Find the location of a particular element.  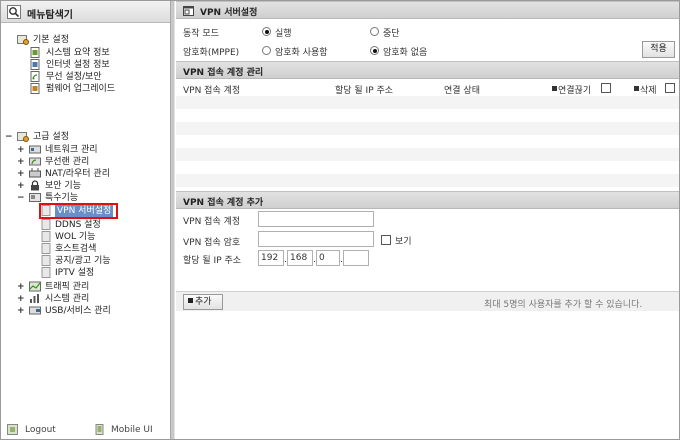

mobile-ui-link: Mobile UI is located at coordinates (132, 430).